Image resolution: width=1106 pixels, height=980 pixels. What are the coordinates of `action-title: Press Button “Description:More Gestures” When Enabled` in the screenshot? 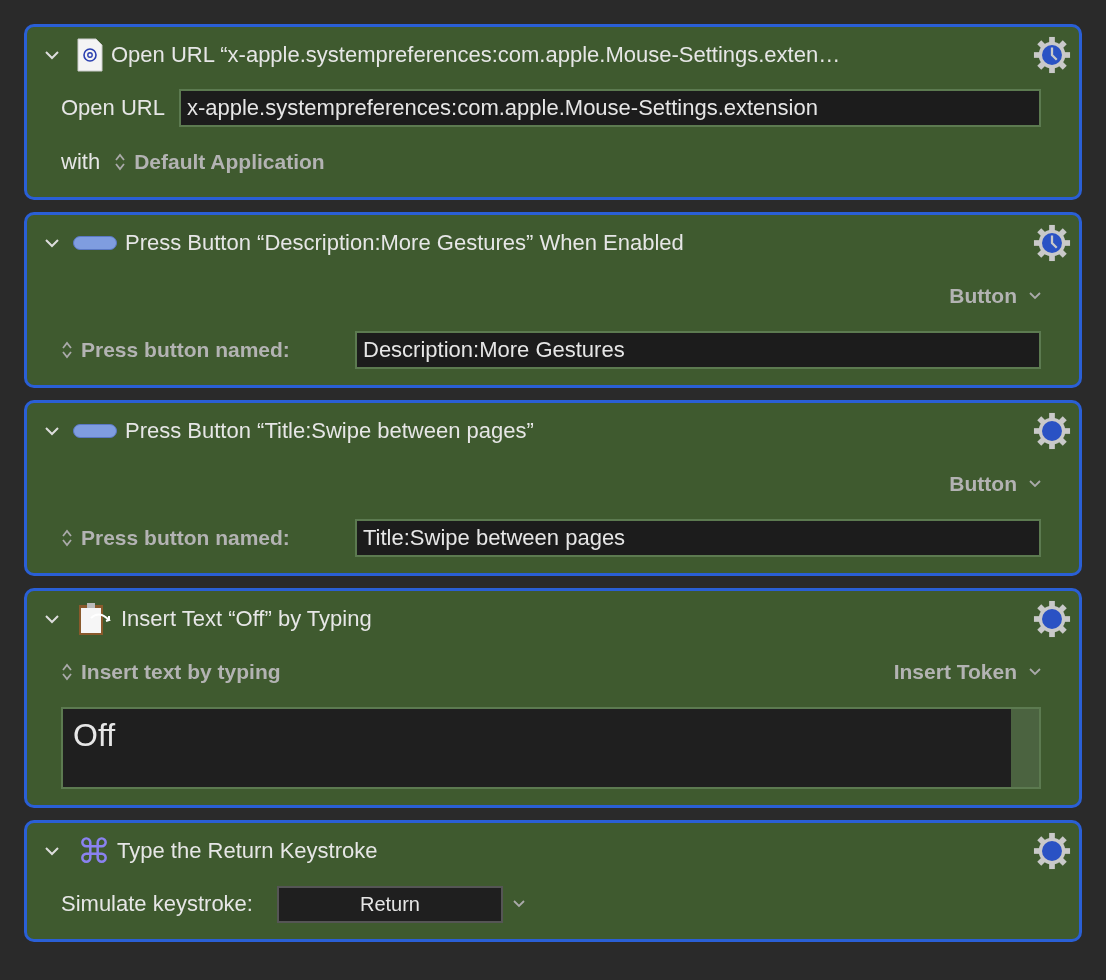 It's located at (405, 243).